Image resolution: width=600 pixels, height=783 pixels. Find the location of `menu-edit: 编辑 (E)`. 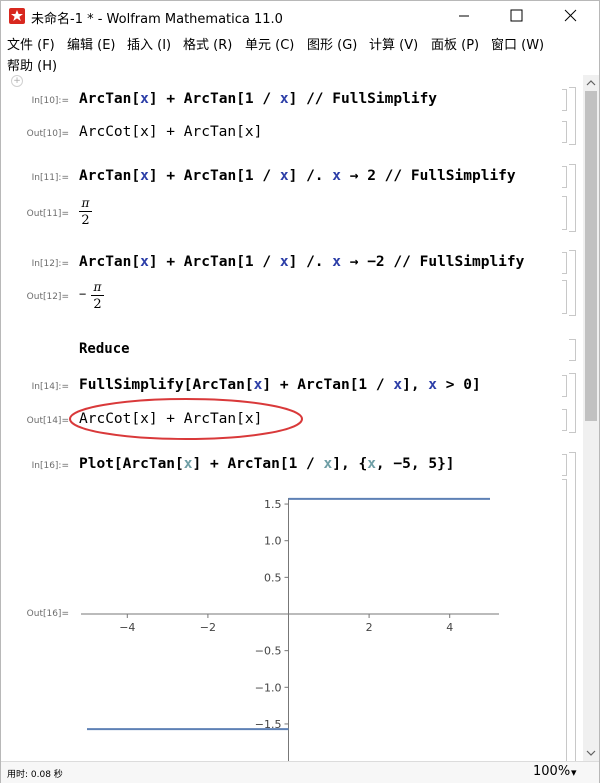

menu-edit: 编辑 (E) is located at coordinates (91, 43).